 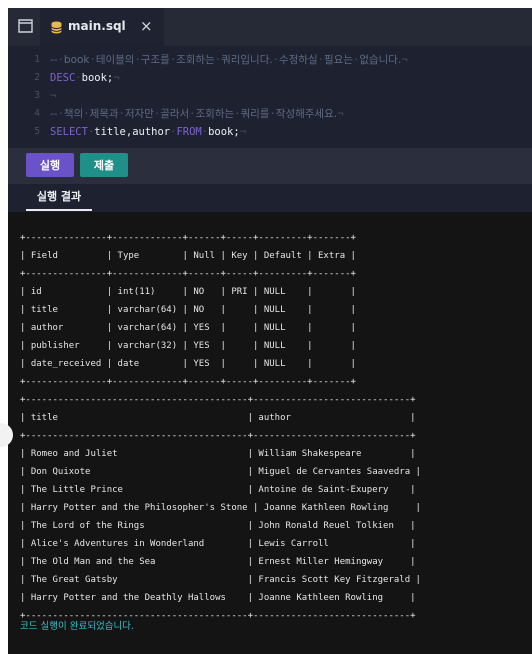 I want to click on sql-comment: 작성해주세요., so click(x=306, y=114).